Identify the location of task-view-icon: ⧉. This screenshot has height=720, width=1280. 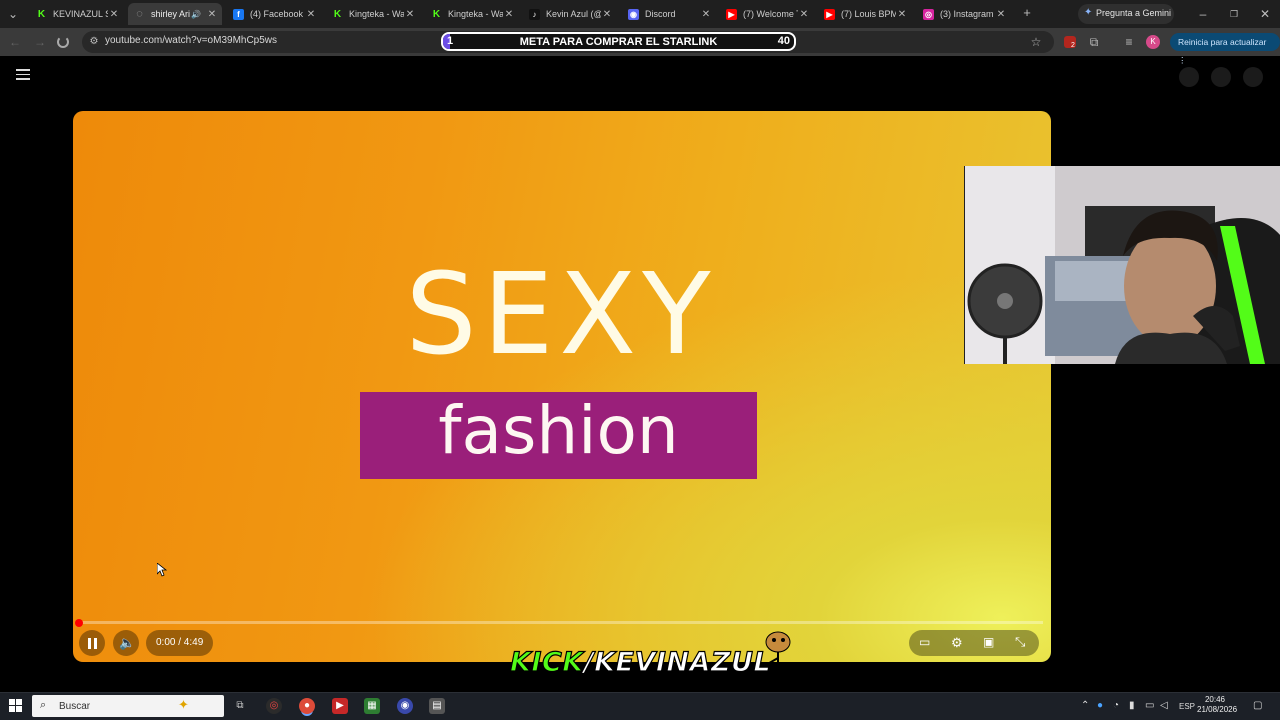
(240, 706).